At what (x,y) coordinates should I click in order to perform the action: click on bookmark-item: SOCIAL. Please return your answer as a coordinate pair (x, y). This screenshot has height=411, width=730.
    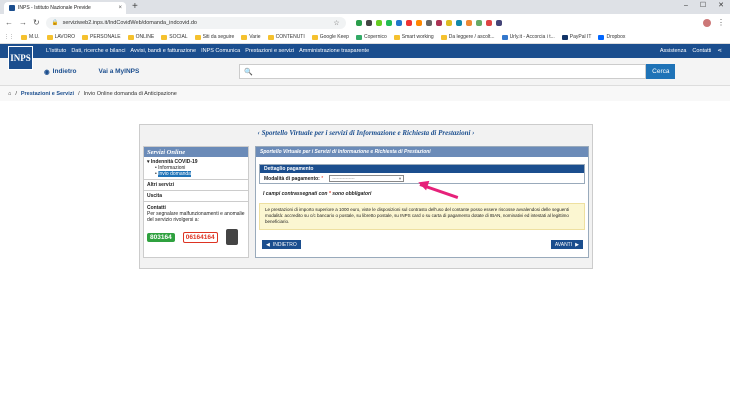
    Looking at the image, I should click on (174, 37).